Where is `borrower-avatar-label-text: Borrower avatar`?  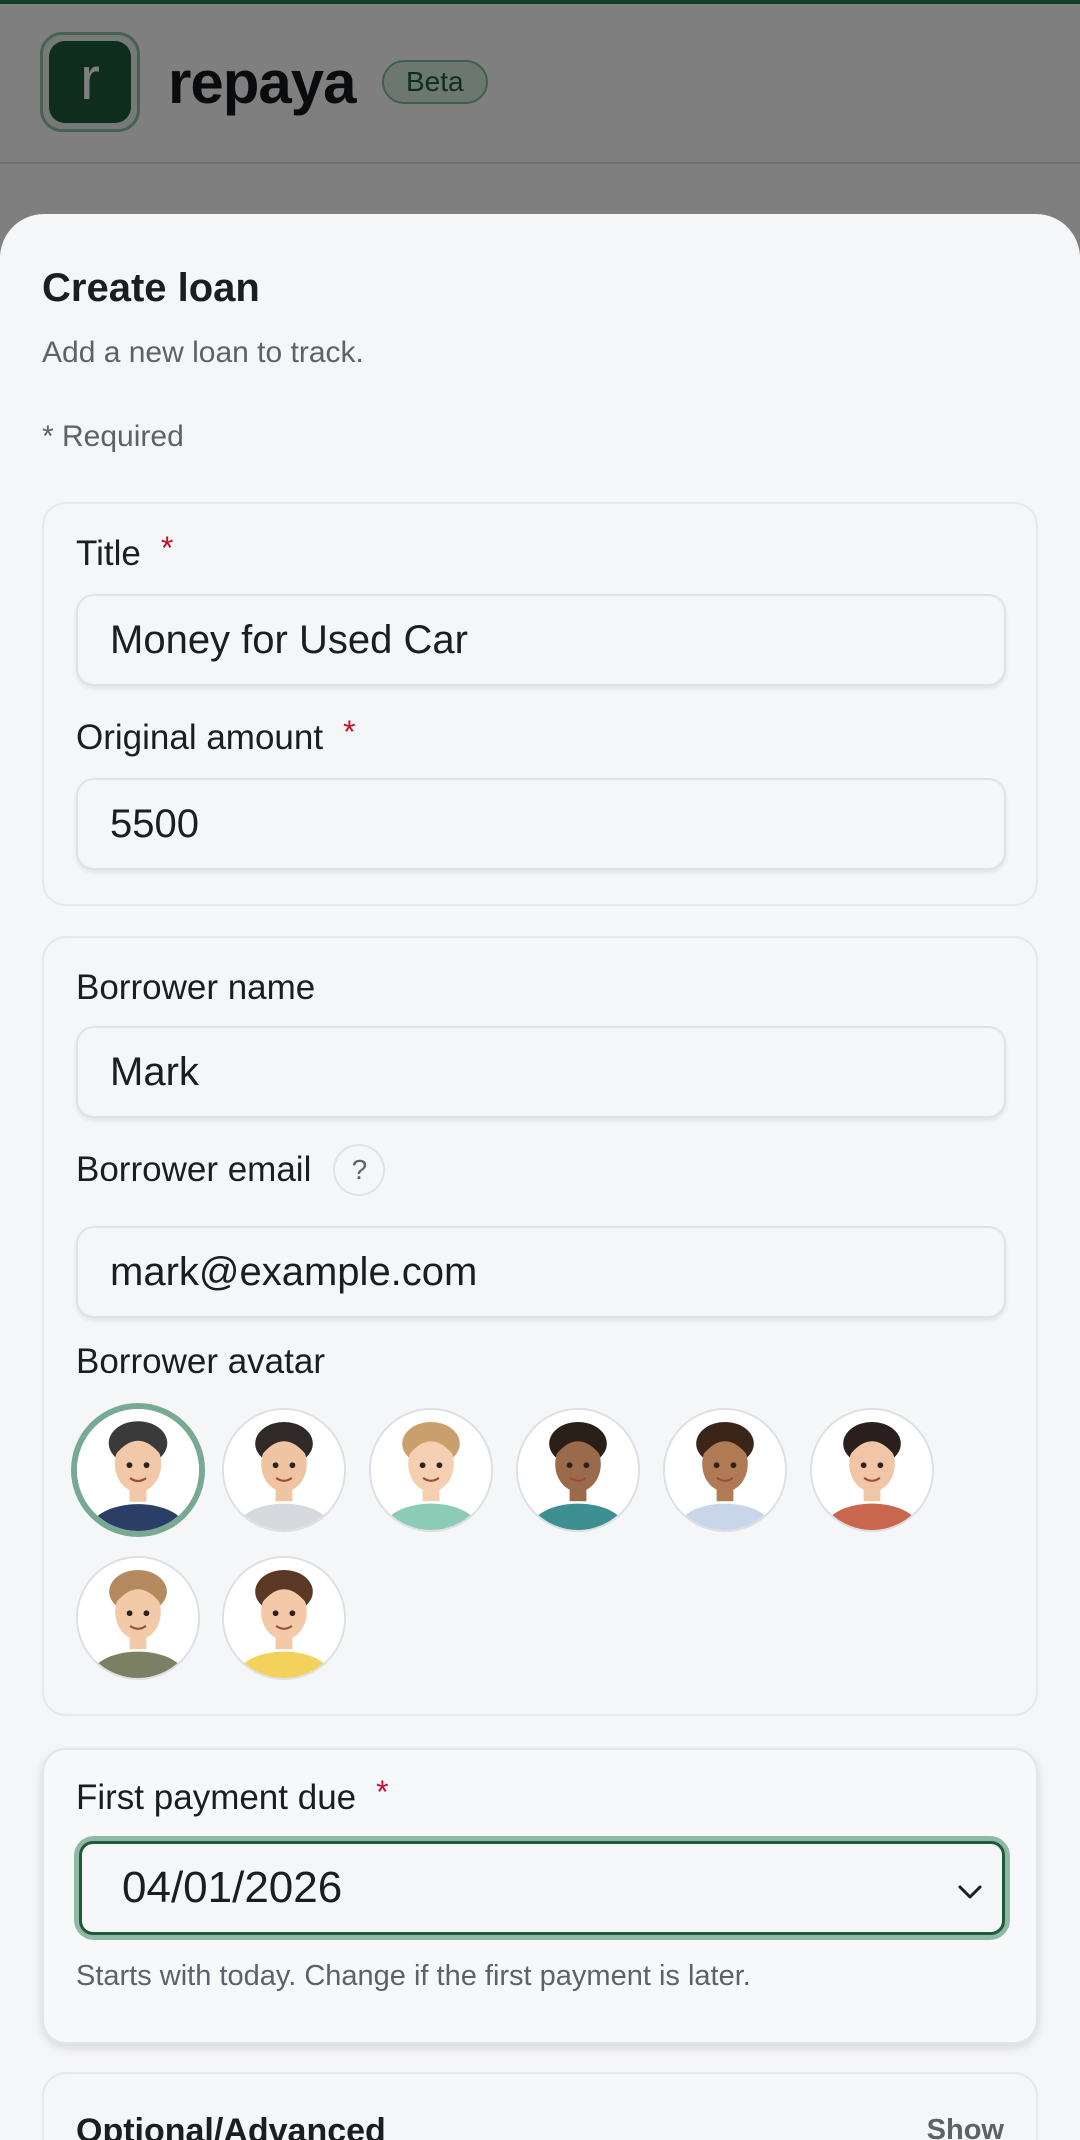
borrower-avatar-label-text: Borrower avatar is located at coordinates (200, 1361).